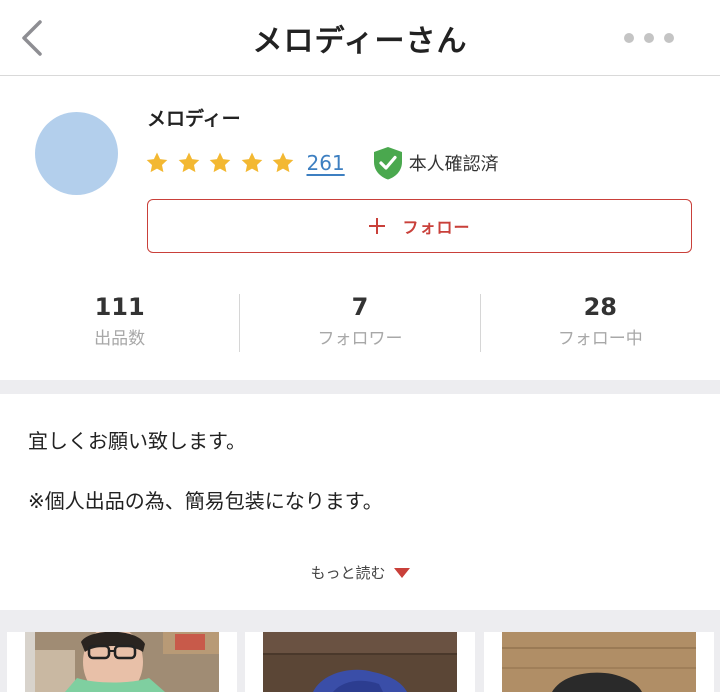 This screenshot has height=692, width=720. I want to click on item-photo-dark-object, so click(599, 662).